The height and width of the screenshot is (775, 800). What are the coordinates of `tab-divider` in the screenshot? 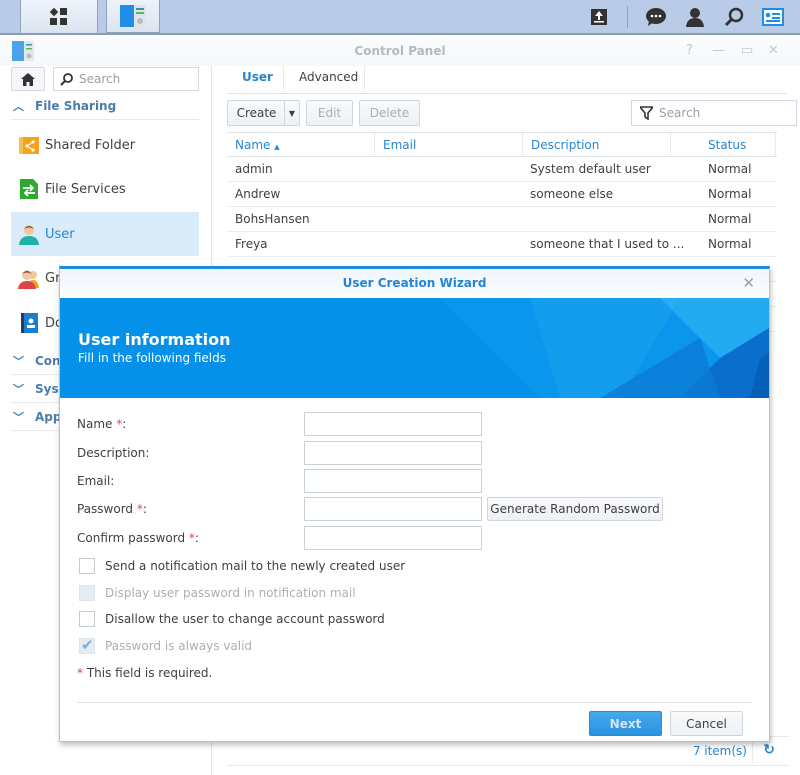 It's located at (364, 78).